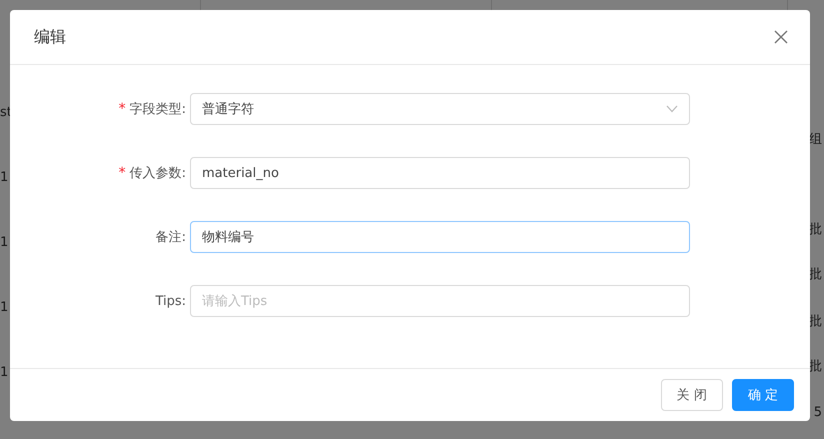 Image resolution: width=824 pixels, height=439 pixels. Describe the element at coordinates (158, 109) in the screenshot. I see `field-label: 字段类型:` at that location.